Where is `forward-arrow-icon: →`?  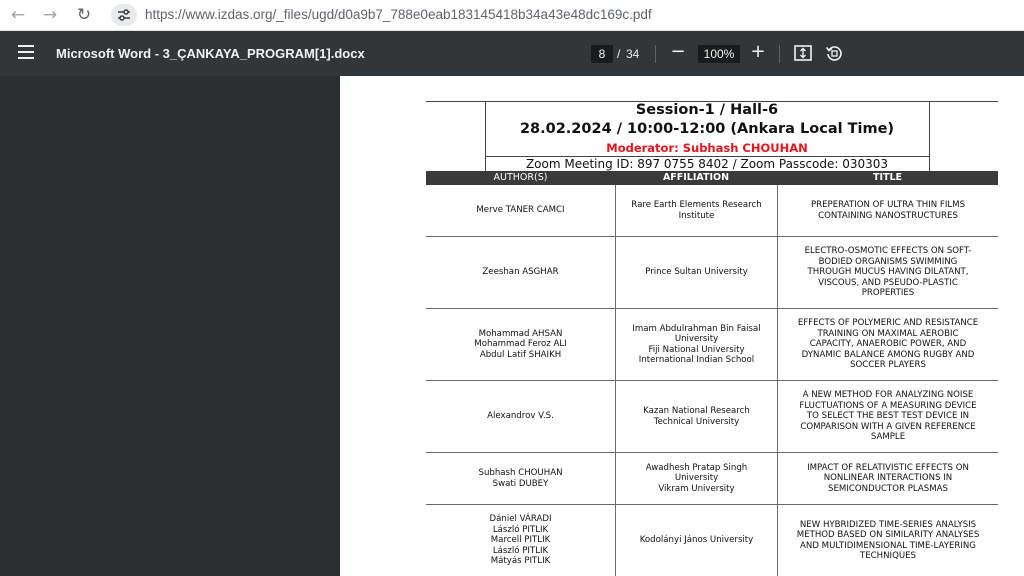
forward-arrow-icon: → is located at coordinates (50, 15).